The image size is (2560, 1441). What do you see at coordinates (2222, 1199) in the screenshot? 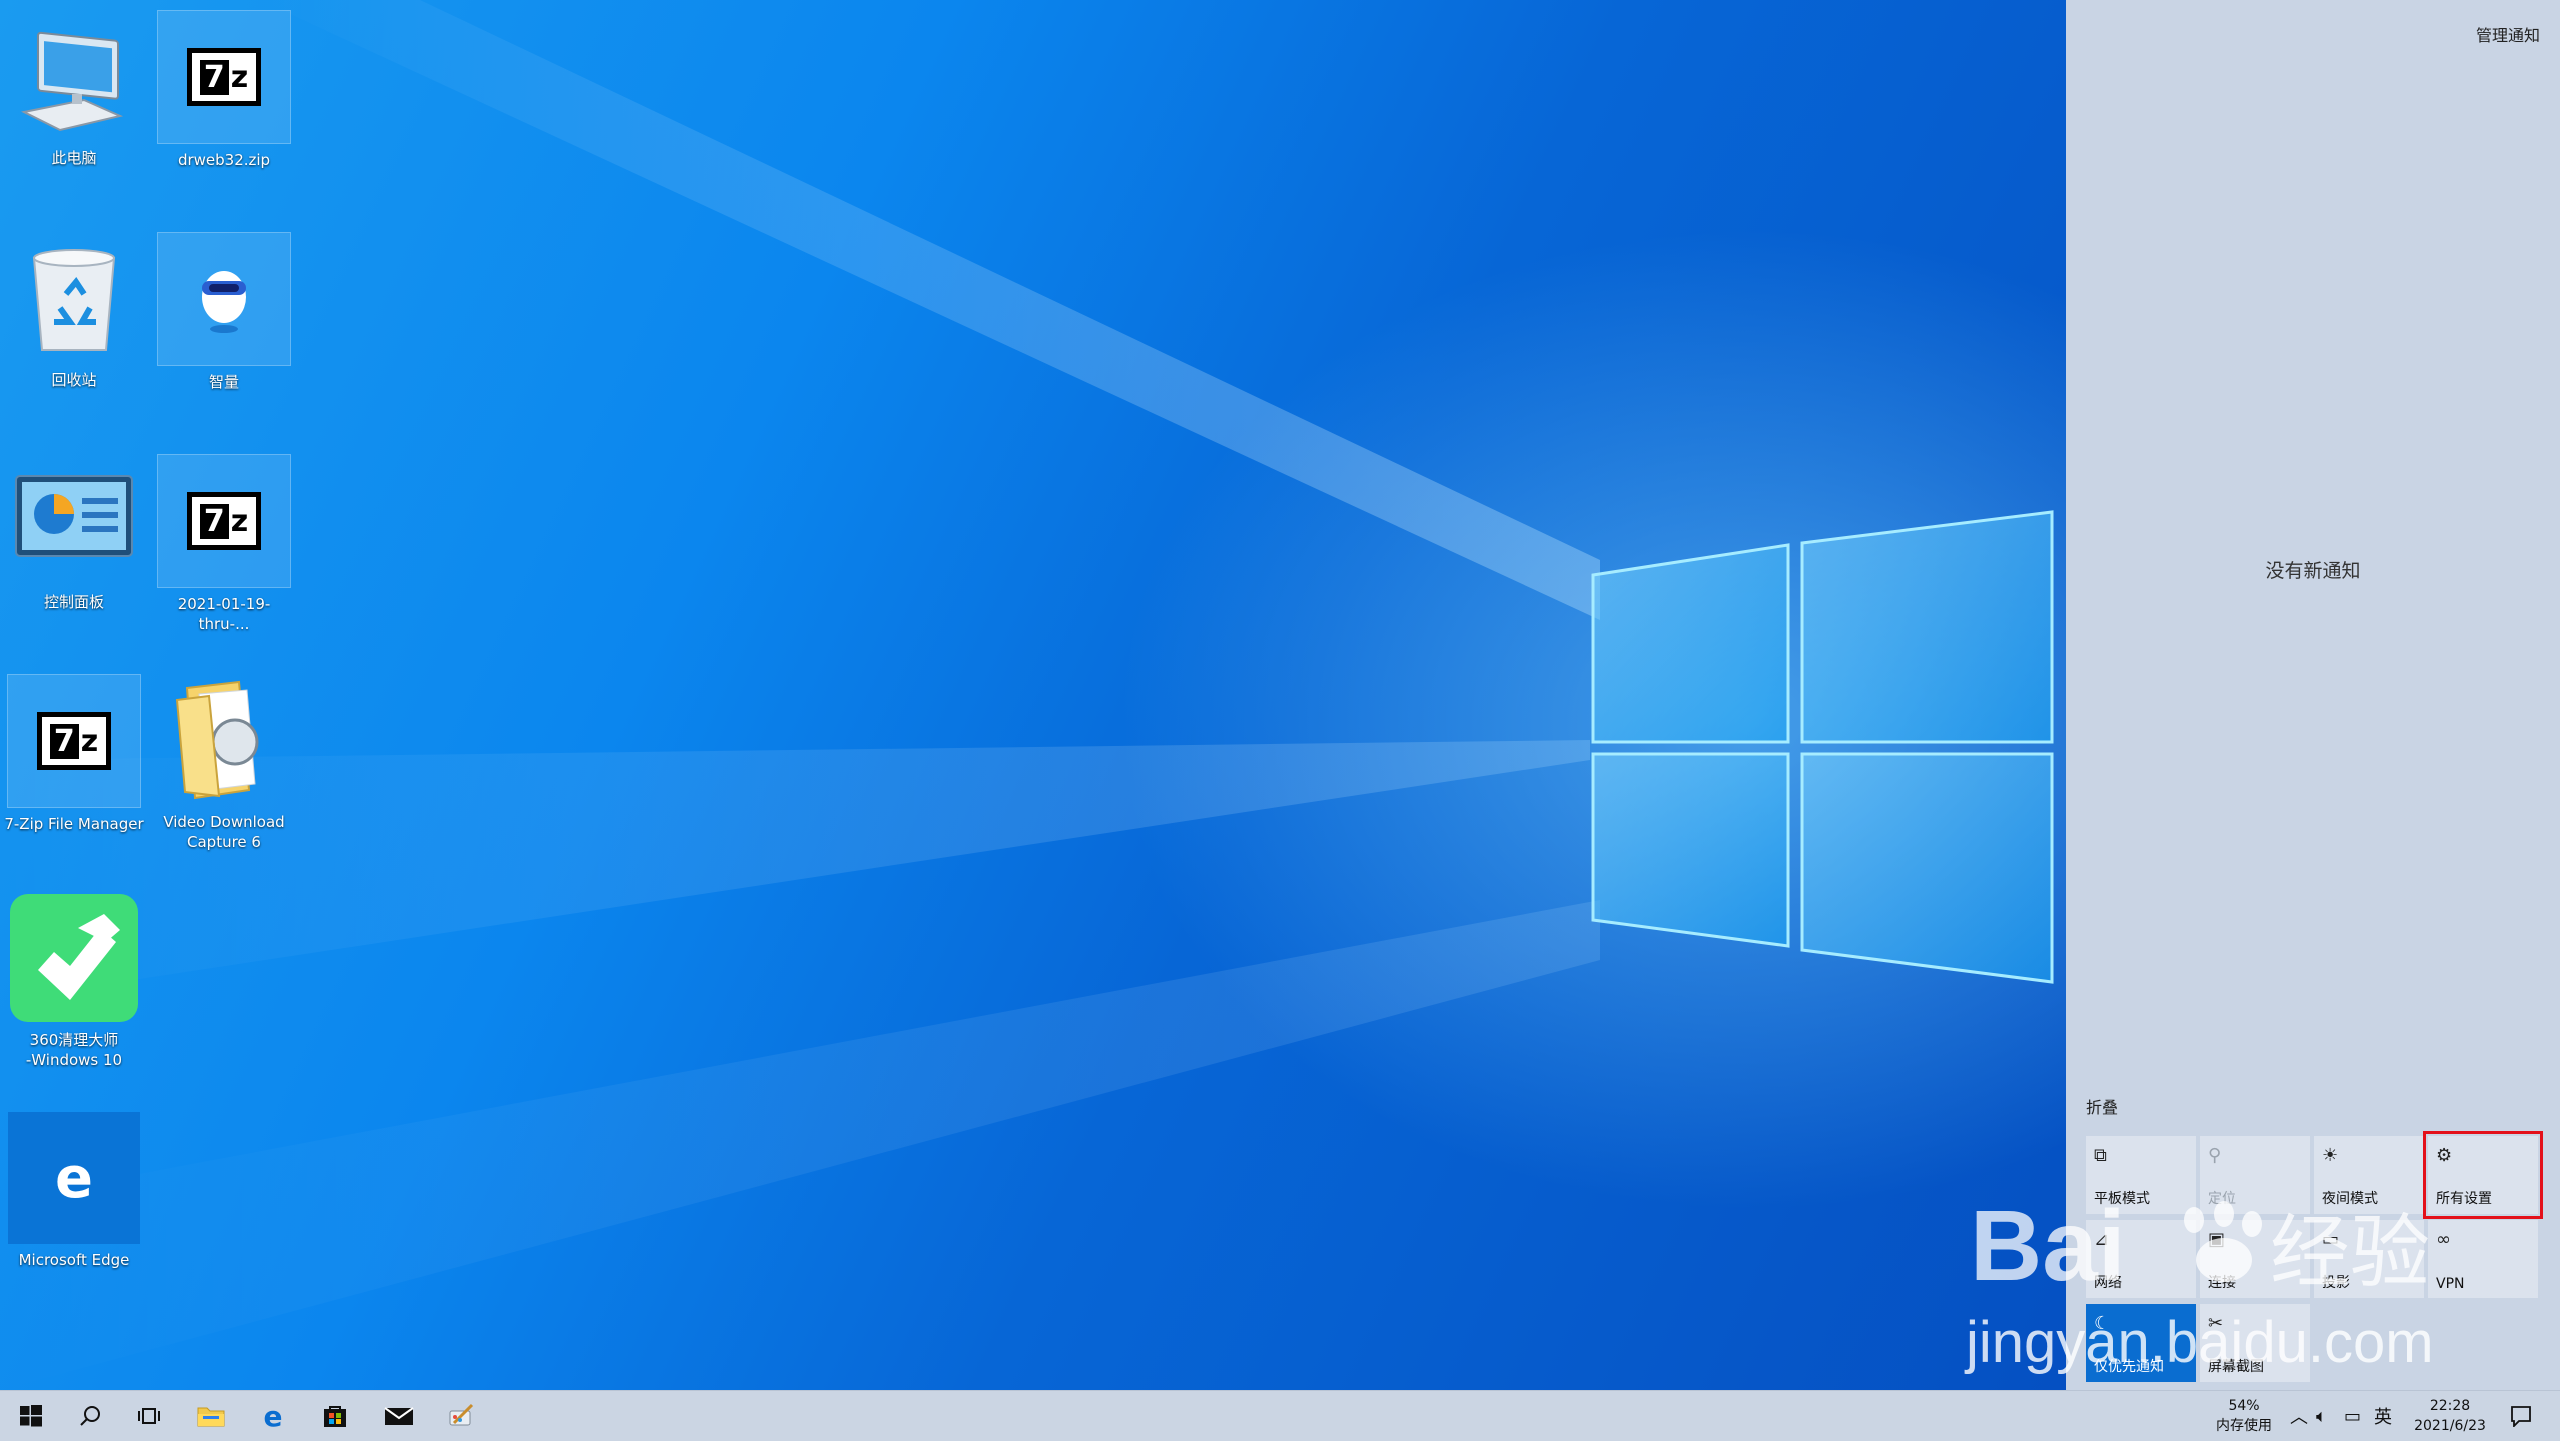
I see `tile-label: 定位` at bounding box center [2222, 1199].